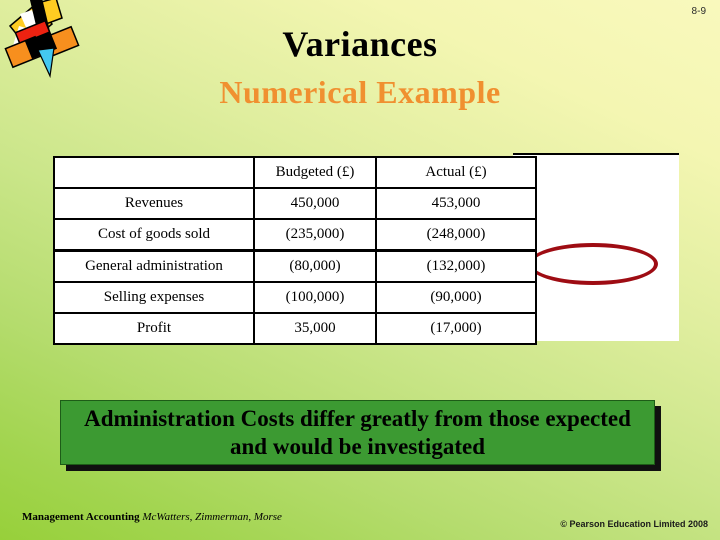 This screenshot has height=540, width=720. Describe the element at coordinates (456, 234) in the screenshot. I see `cell-cogs-actual: (248,000)` at that location.